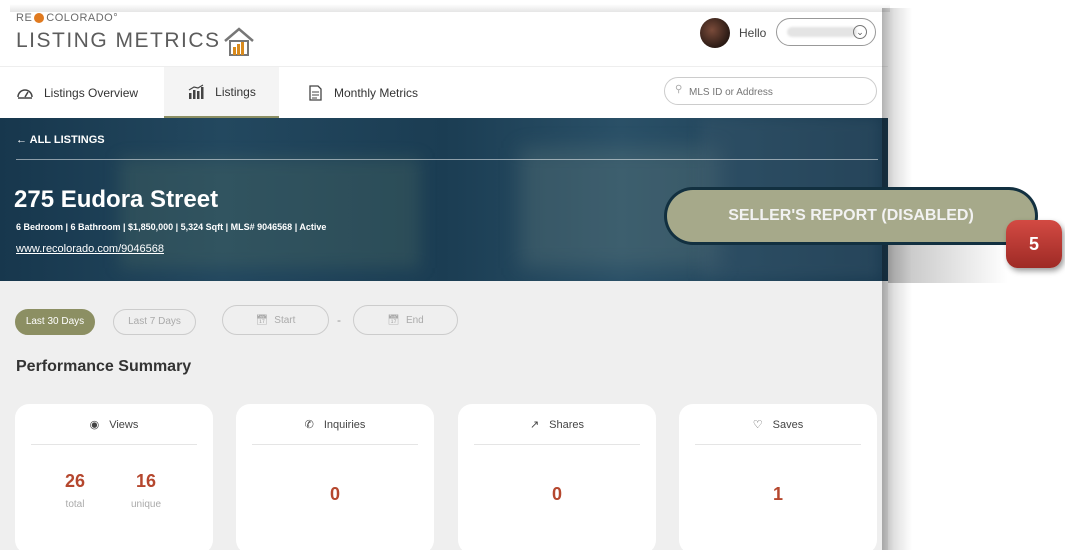  Describe the element at coordinates (315, 93) in the screenshot. I see `document-icon` at that location.